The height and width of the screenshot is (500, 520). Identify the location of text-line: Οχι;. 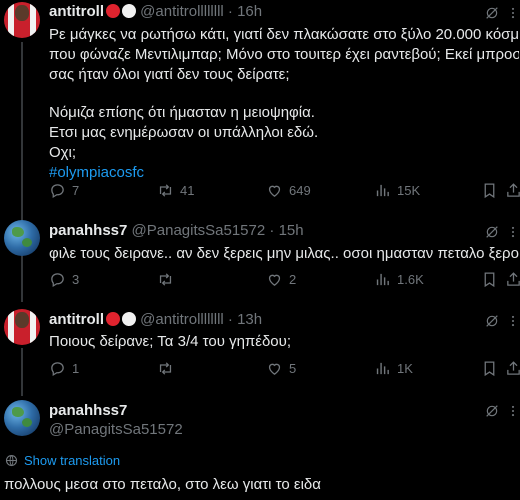
(63, 152).